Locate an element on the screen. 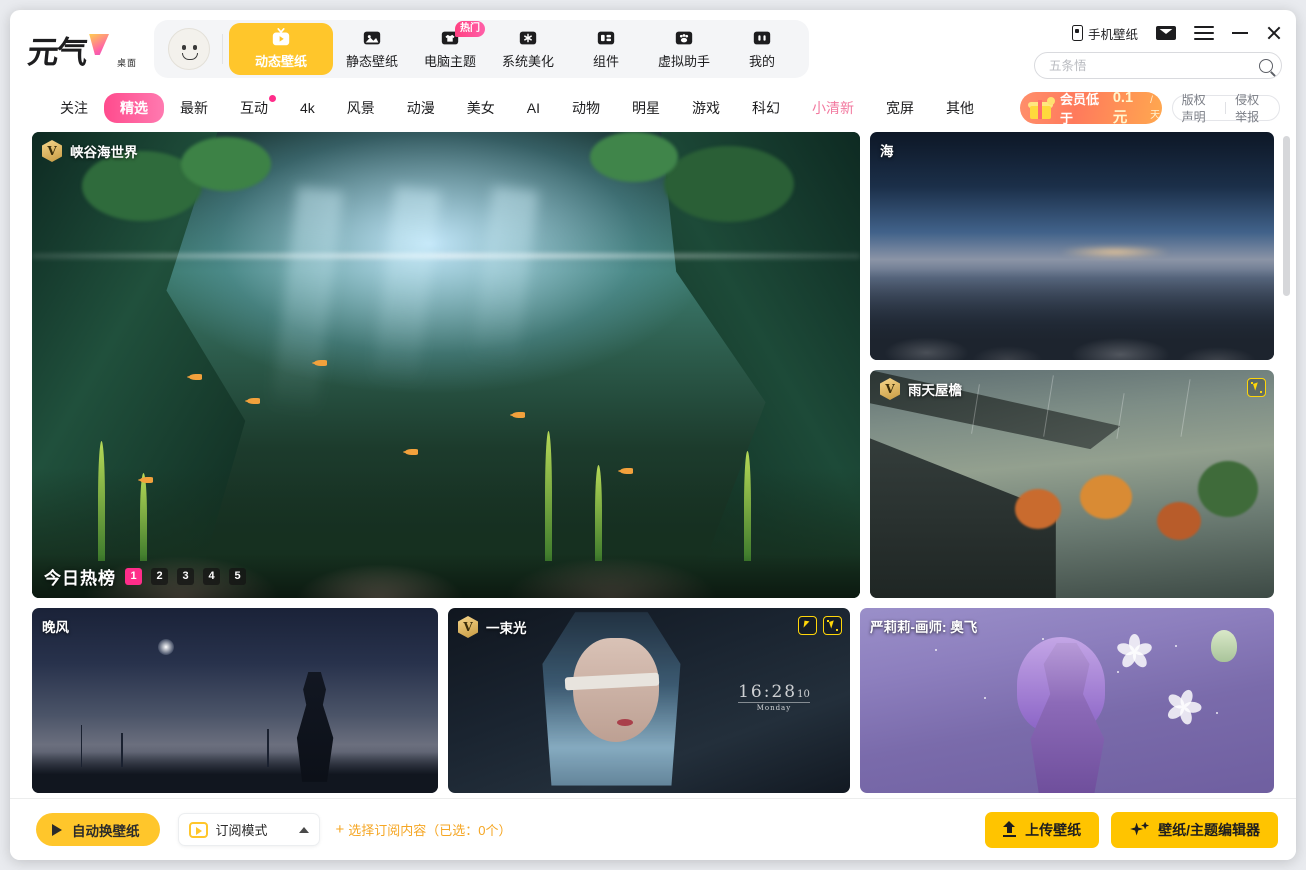 The image size is (1306, 870). wallpaper-theme-editor-button: 壁纸/主题编辑器 is located at coordinates (1194, 829).